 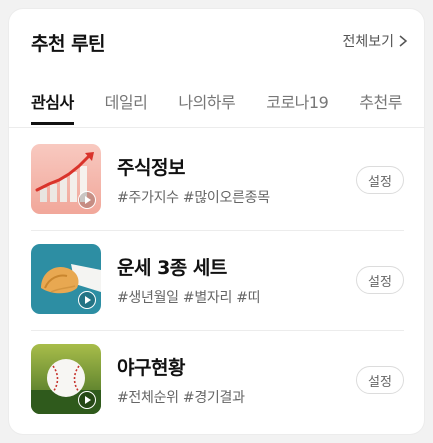 I want to click on stock-chart-thumbnail, so click(x=66, y=179).